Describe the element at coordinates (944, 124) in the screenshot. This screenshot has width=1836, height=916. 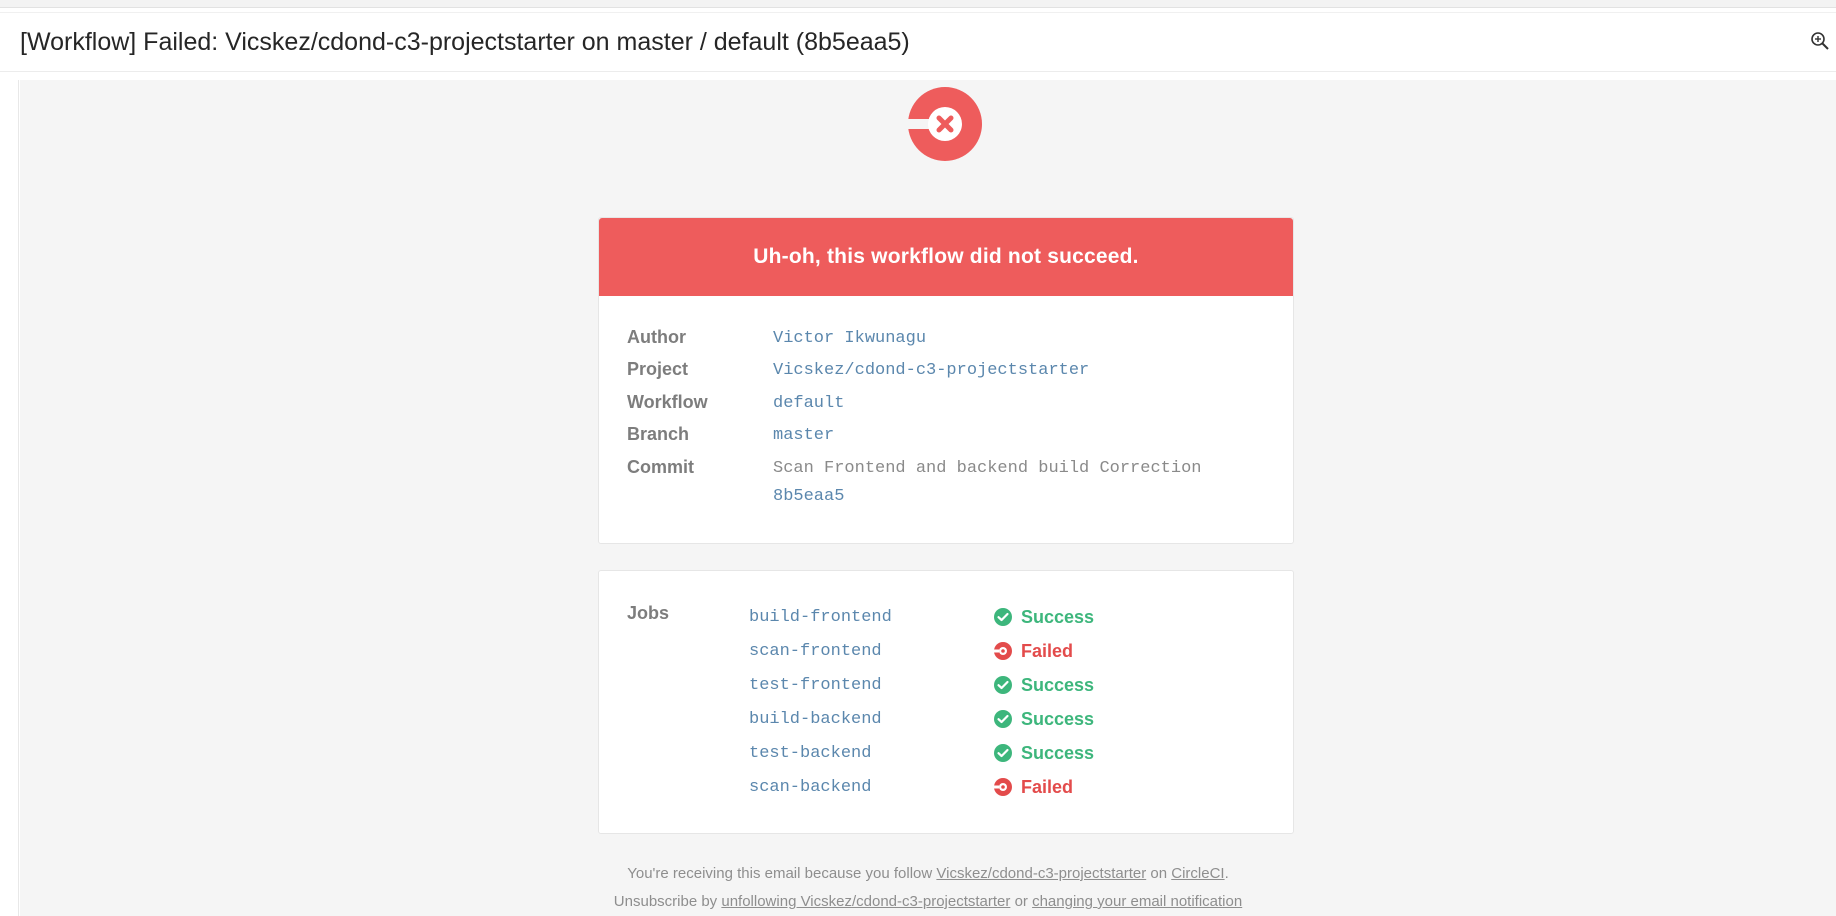
I see `circleci-failed-logo-icon` at that location.